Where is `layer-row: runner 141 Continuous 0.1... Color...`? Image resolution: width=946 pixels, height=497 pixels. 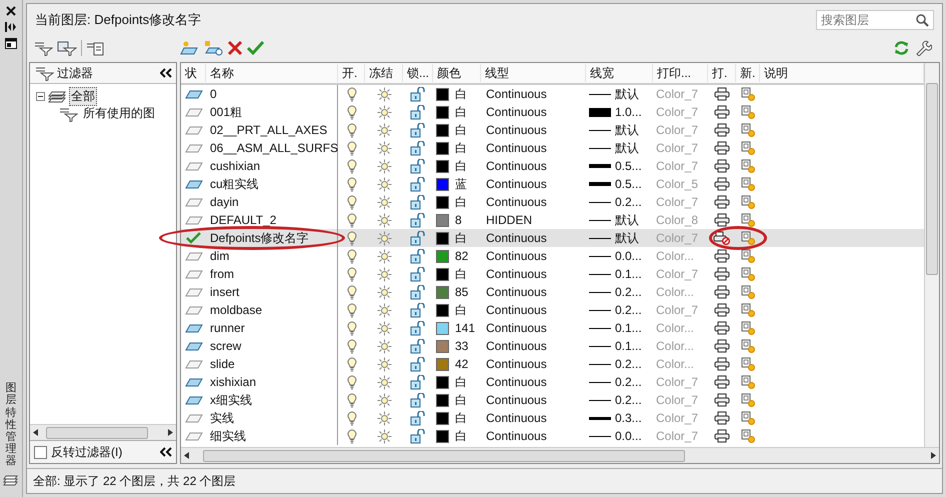 layer-row: runner 141 Continuous 0.1... Color... is located at coordinates (552, 328).